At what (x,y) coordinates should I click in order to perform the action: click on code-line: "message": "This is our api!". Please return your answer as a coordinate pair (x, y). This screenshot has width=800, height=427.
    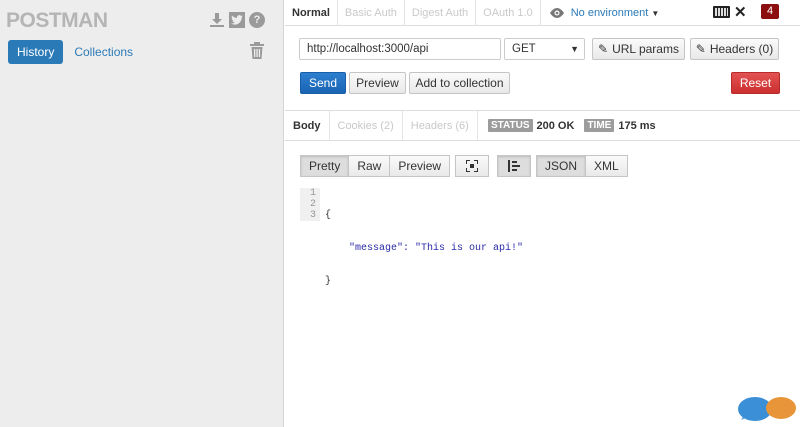
    Looking at the image, I should click on (424, 248).